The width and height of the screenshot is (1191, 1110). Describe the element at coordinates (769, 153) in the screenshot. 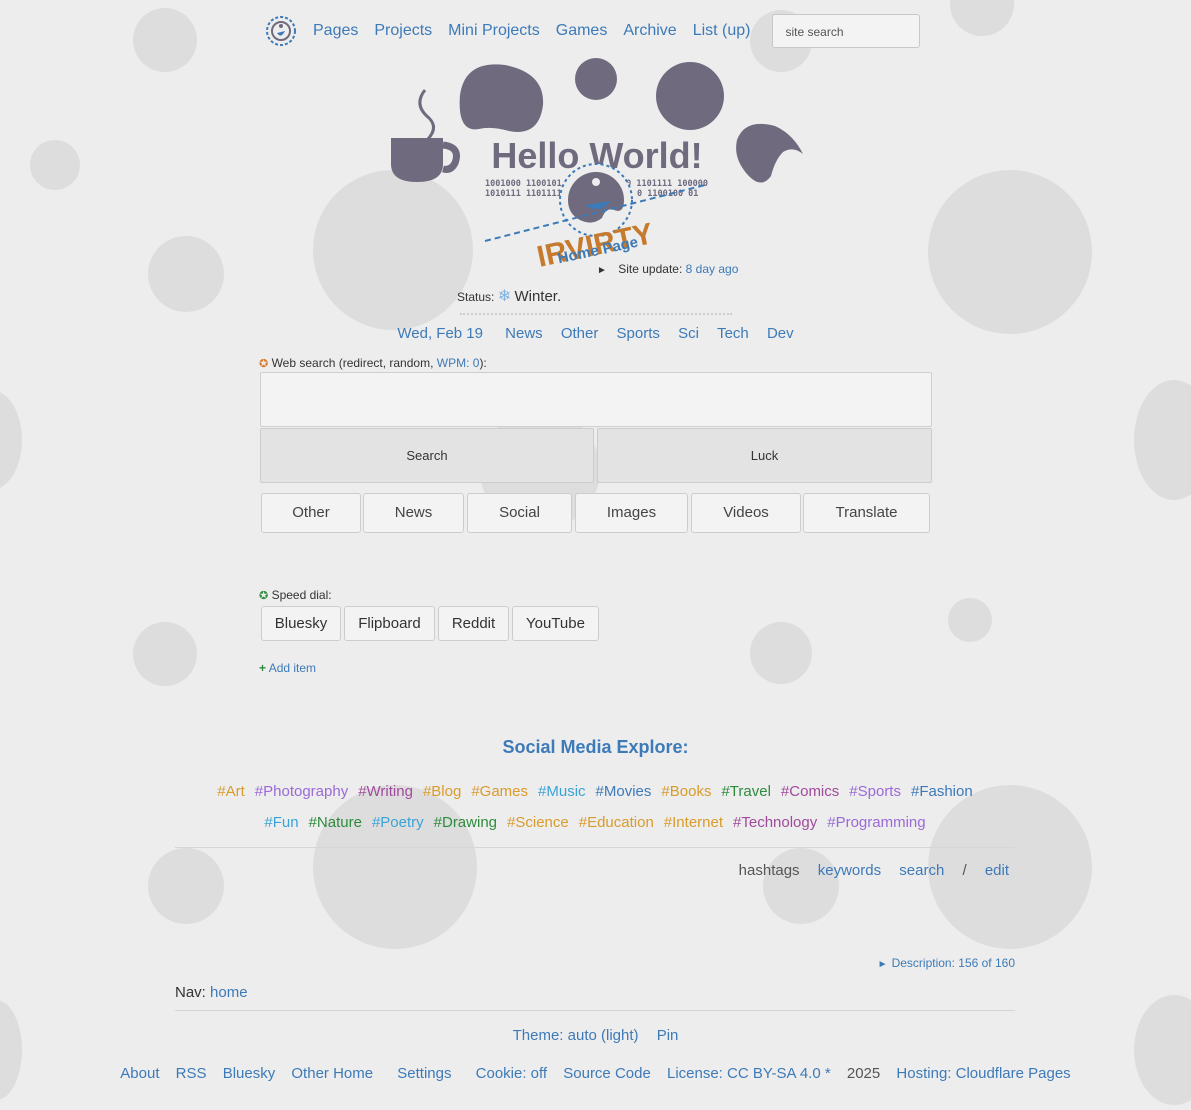

I see `speech-blob-icon` at that location.